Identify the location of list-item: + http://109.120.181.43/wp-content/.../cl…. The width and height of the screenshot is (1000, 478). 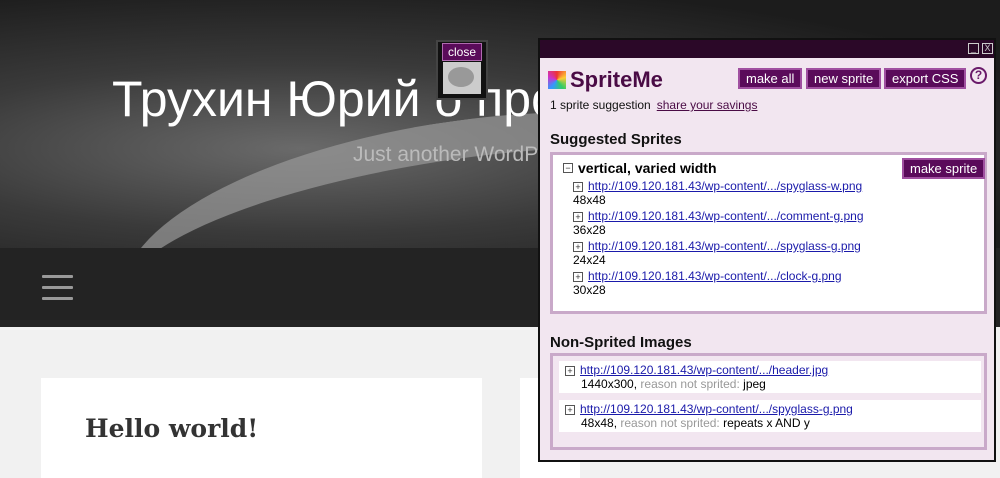
(707, 283).